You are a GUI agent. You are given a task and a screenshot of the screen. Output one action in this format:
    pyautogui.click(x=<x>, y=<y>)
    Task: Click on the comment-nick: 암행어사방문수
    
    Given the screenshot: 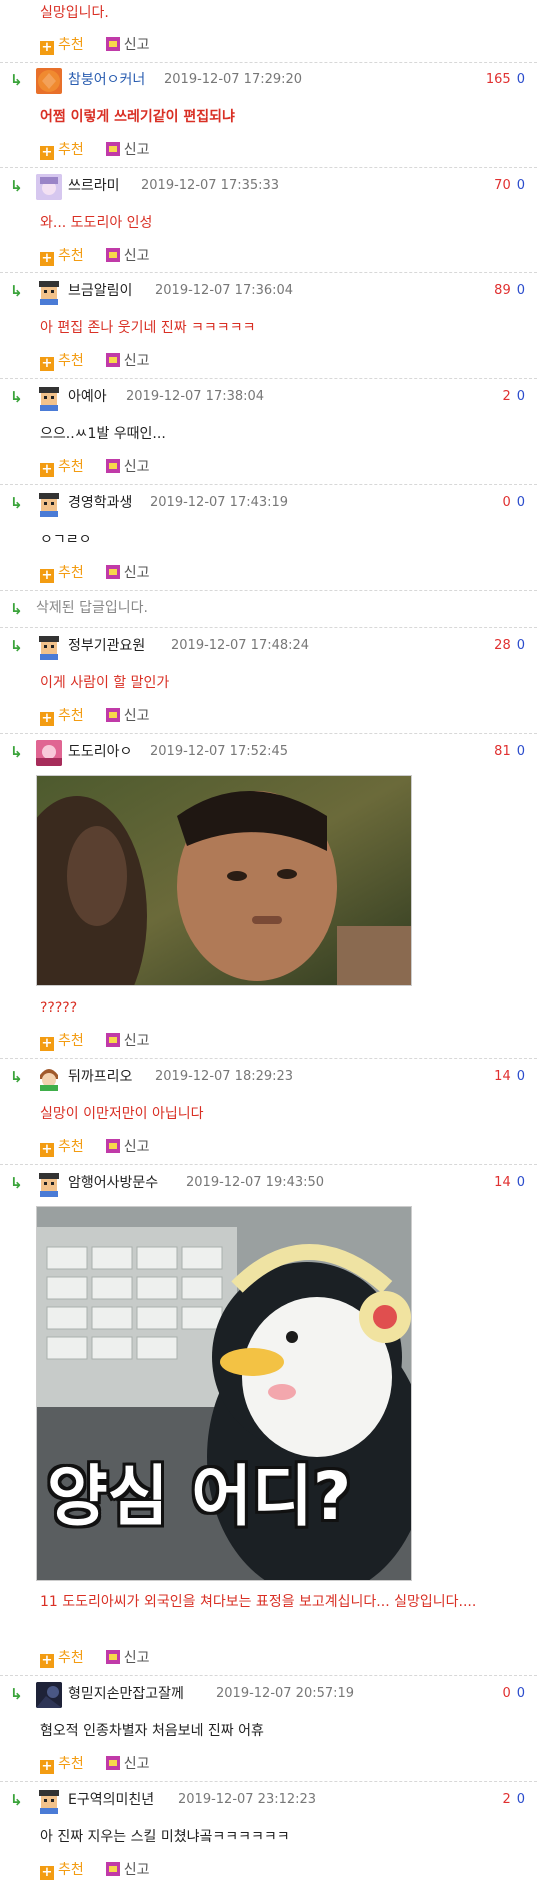 What is the action you would take?
    pyautogui.click(x=113, y=1183)
    